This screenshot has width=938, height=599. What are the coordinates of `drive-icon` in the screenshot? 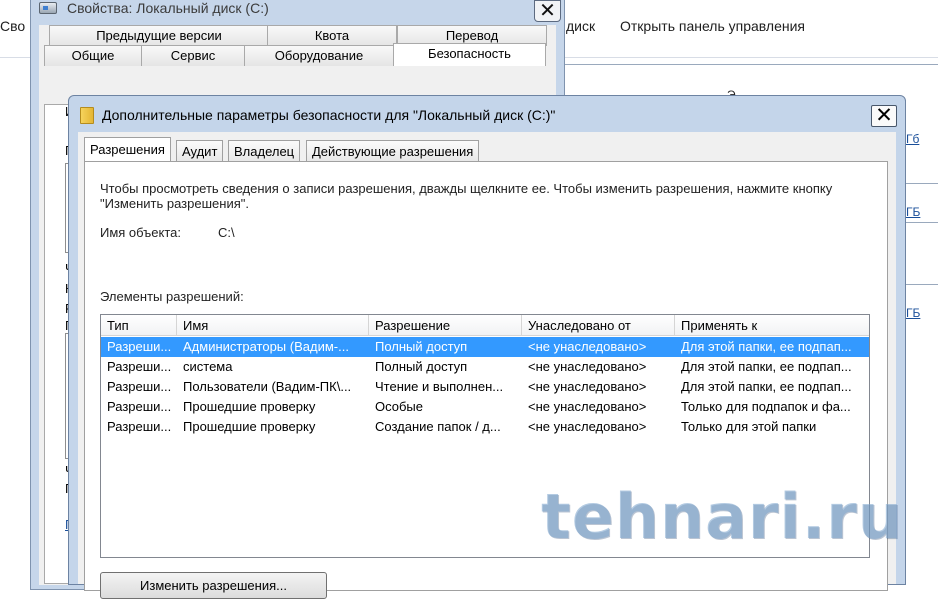 It's located at (48, 8).